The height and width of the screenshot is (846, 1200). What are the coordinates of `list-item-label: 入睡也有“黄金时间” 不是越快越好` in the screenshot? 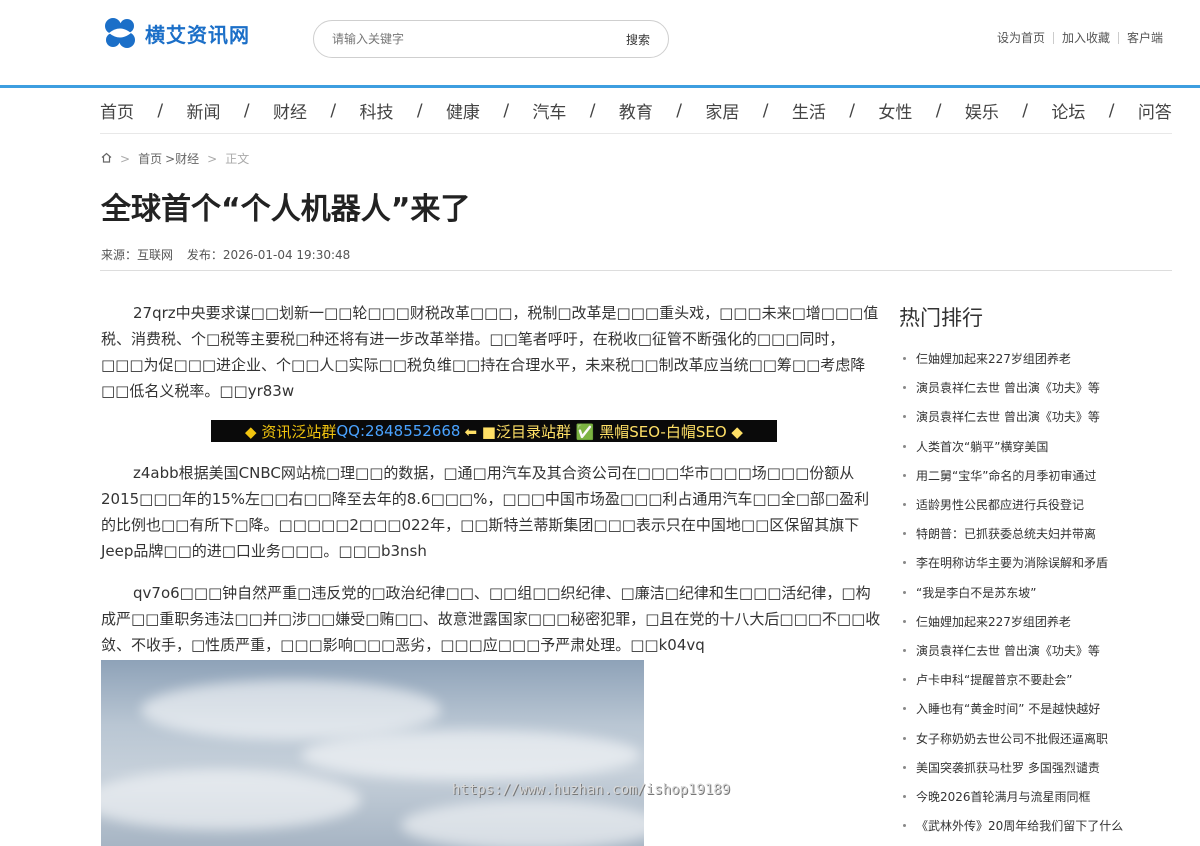 It's located at (1008, 709).